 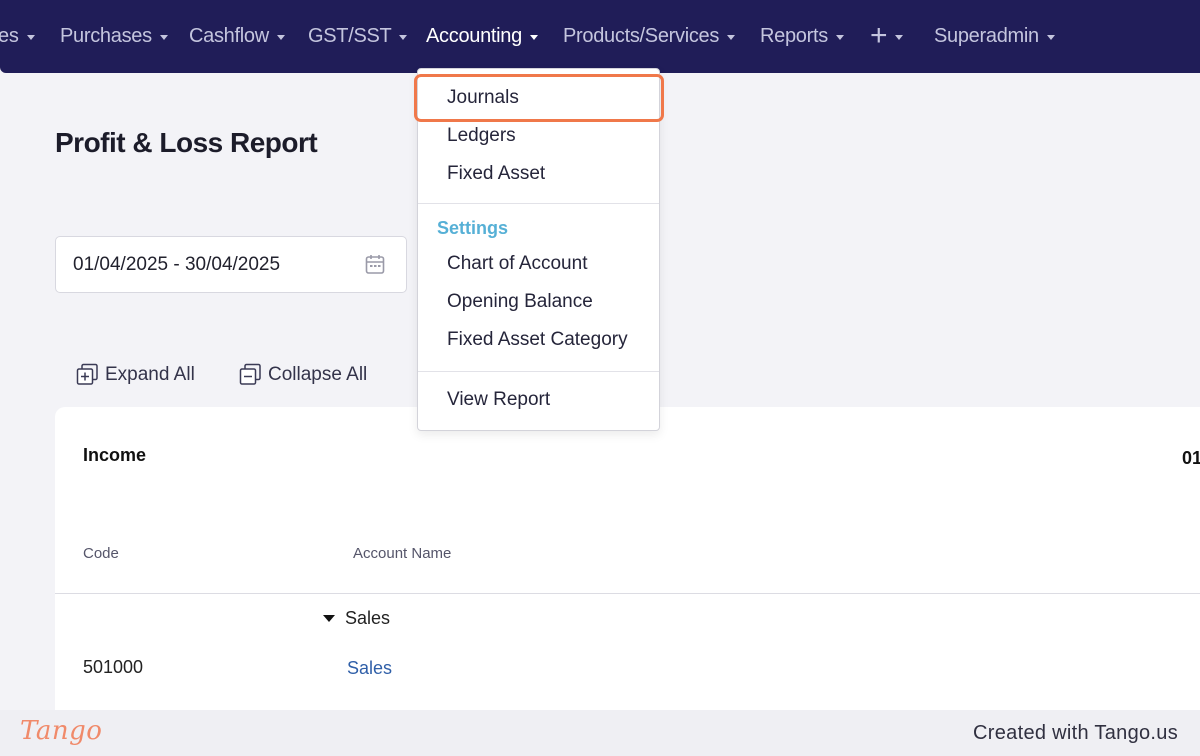 What do you see at coordinates (318, 374) in the screenshot?
I see `collapse-all-label: Collapse All` at bounding box center [318, 374].